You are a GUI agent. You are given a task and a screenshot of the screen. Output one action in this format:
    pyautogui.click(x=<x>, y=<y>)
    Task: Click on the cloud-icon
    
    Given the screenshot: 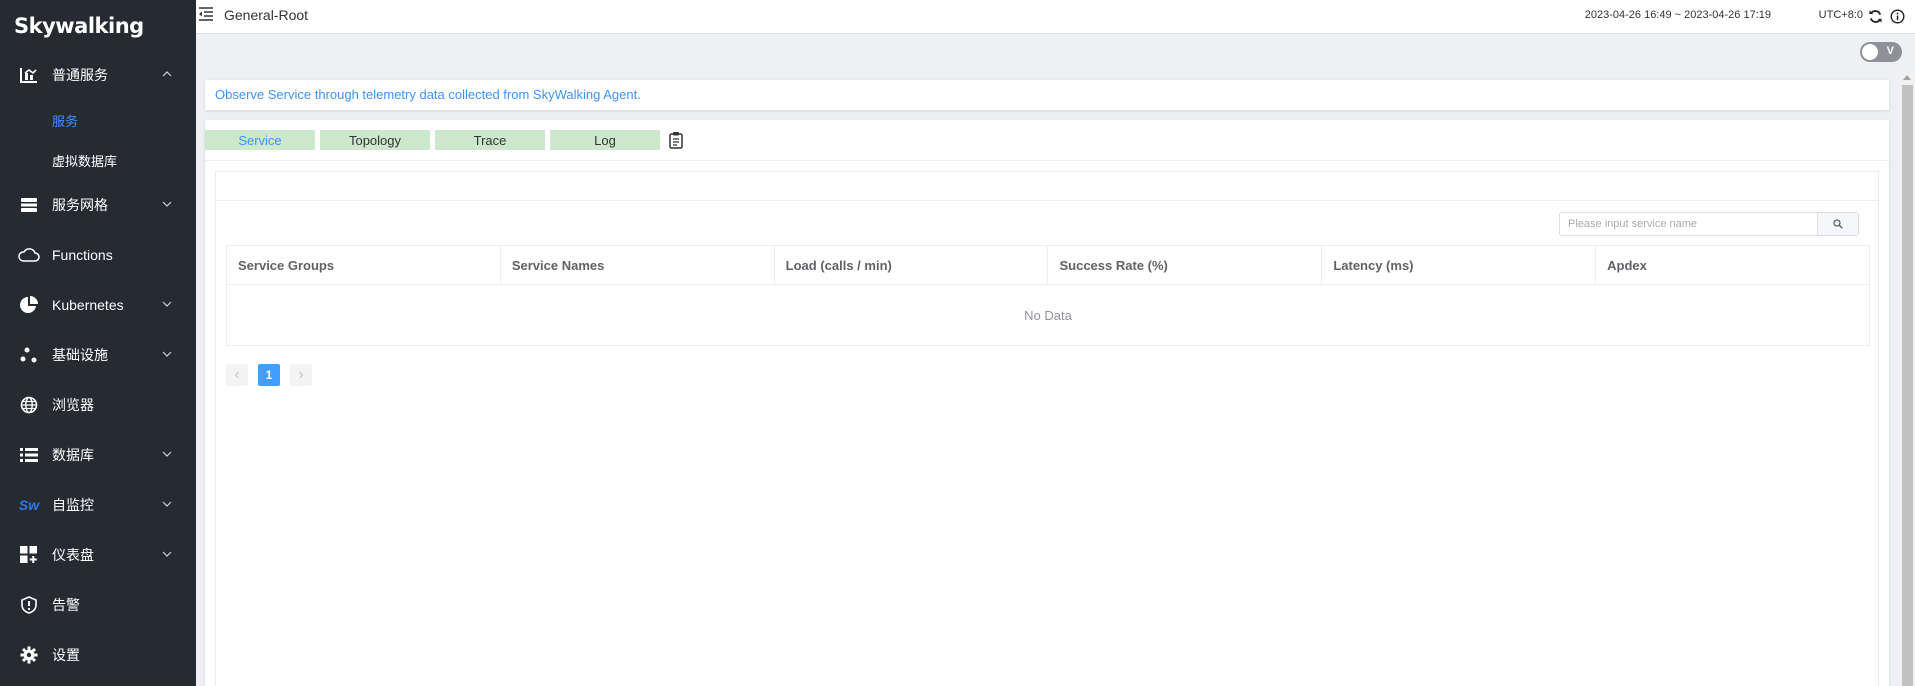 What is the action you would take?
    pyautogui.click(x=29, y=255)
    